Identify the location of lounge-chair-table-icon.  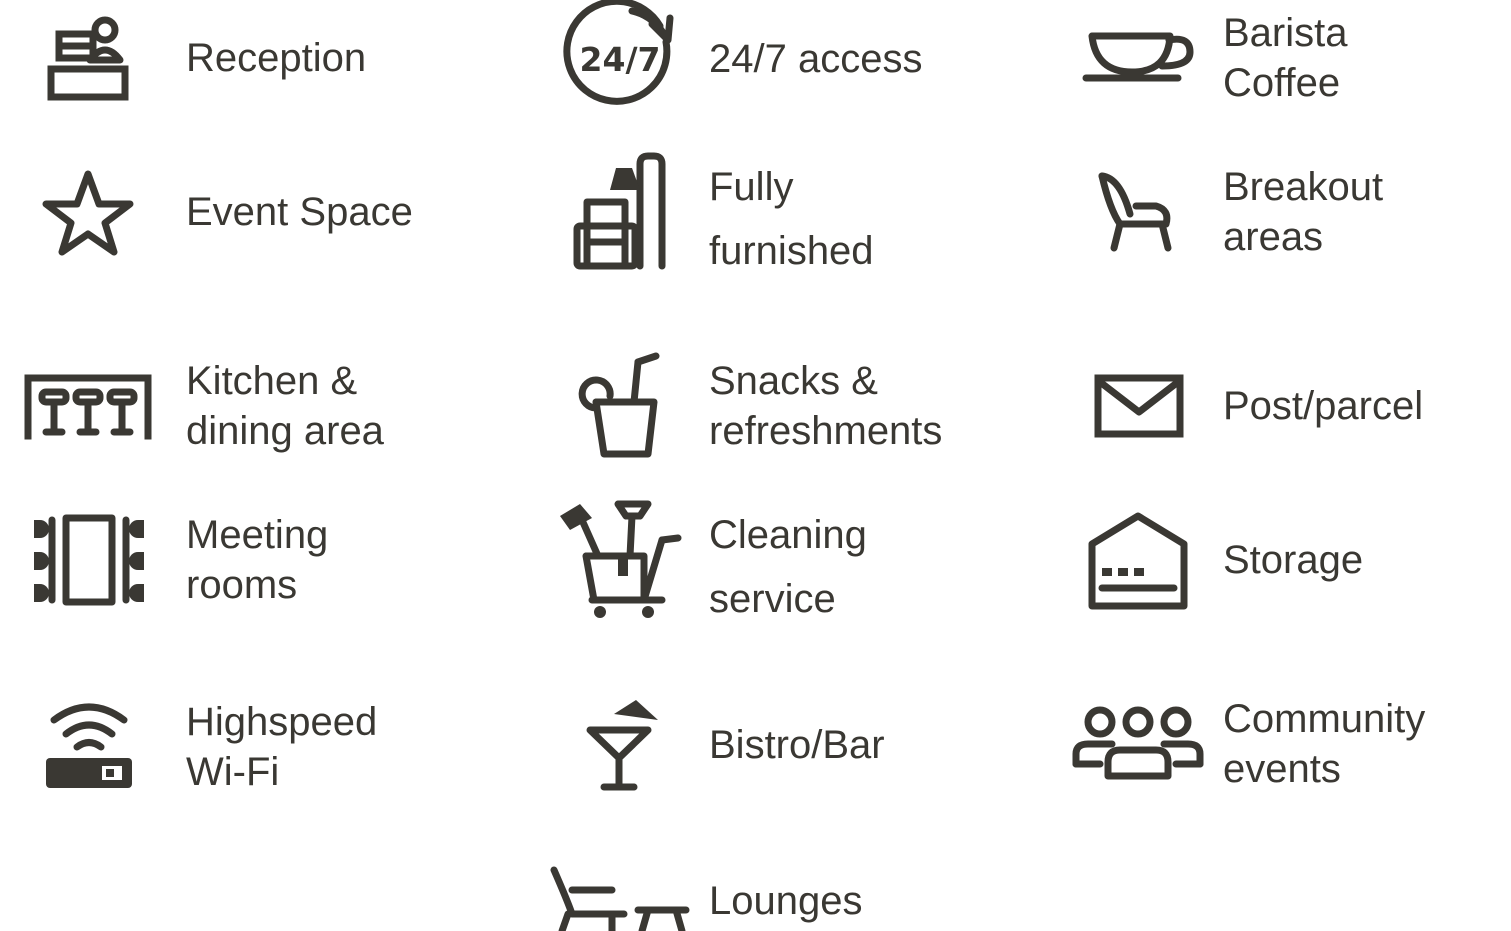
(619, 896).